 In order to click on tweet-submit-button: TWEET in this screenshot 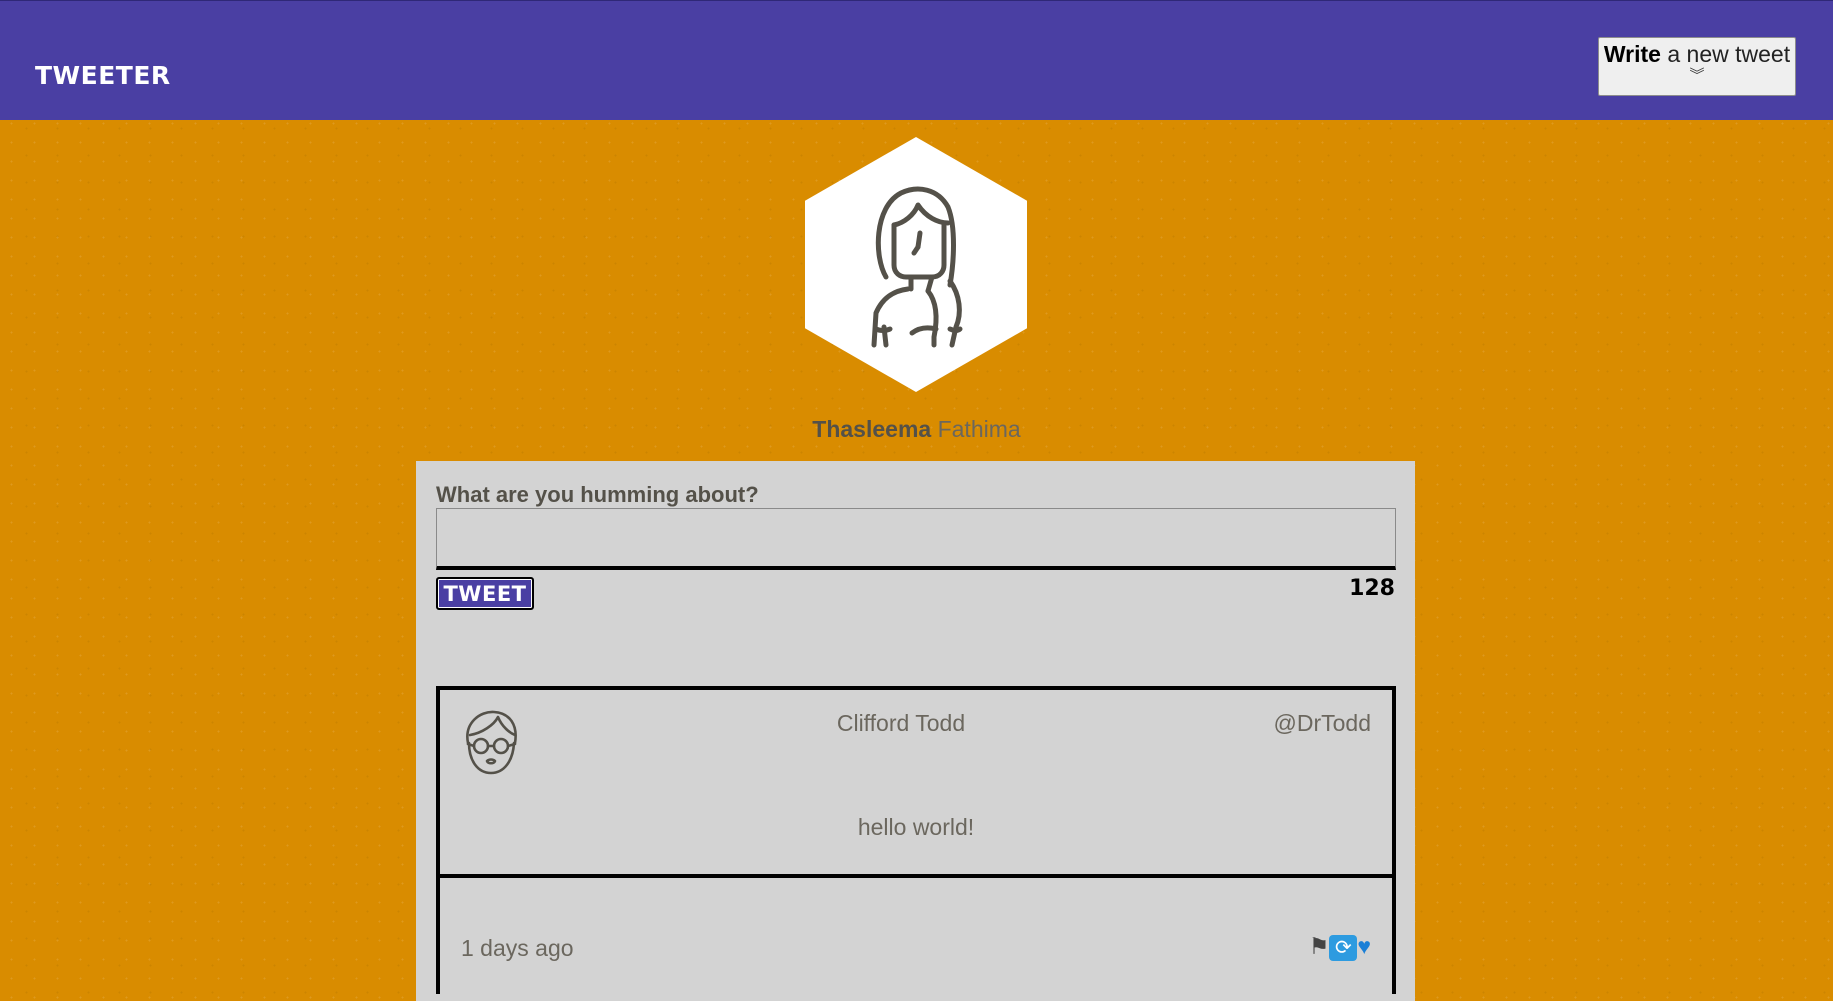, I will do `click(485, 593)`.